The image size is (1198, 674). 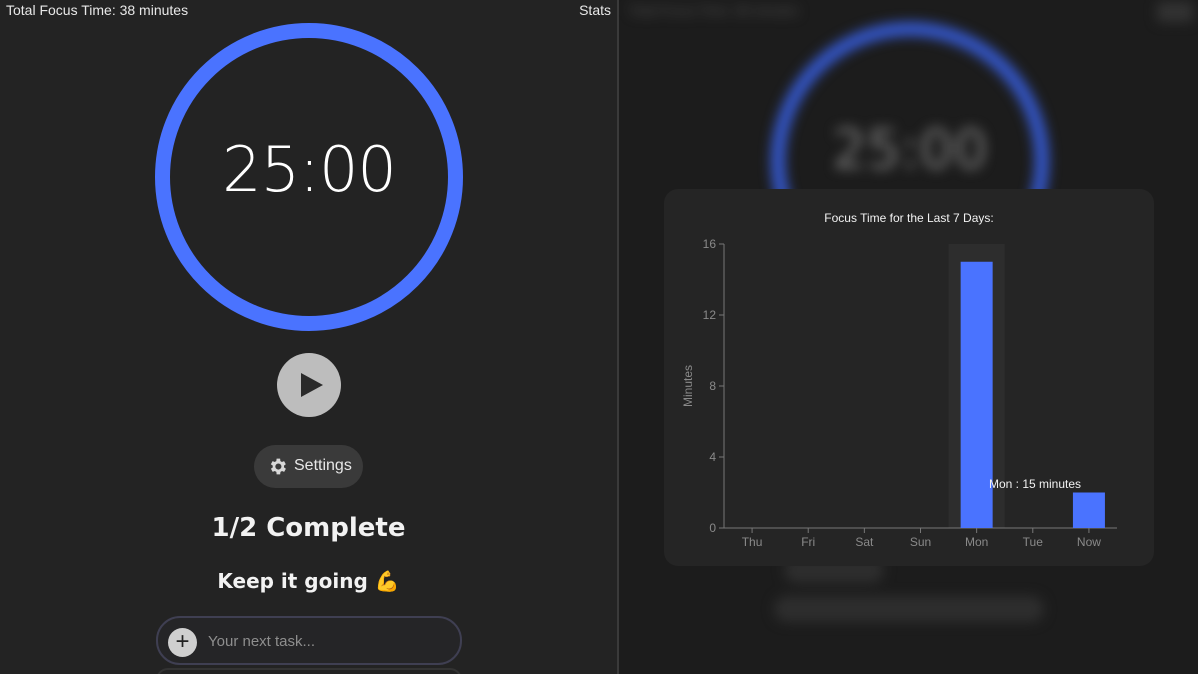 I want to click on y-tick-label: 12, so click(x=710, y=315).